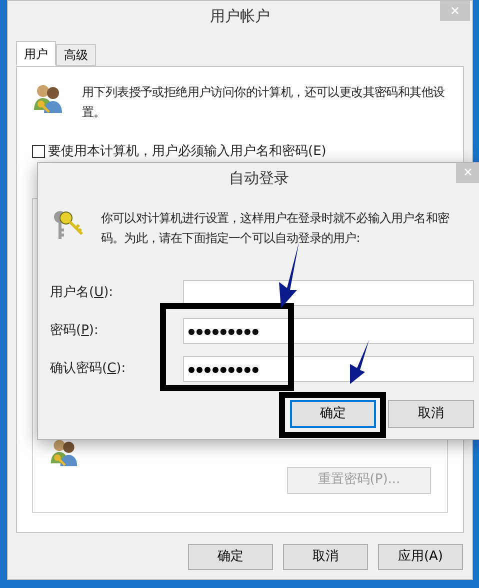 The width and height of the screenshot is (479, 588). Describe the element at coordinates (75, 331) in the screenshot. I see `field-label: 密码(P):` at that location.